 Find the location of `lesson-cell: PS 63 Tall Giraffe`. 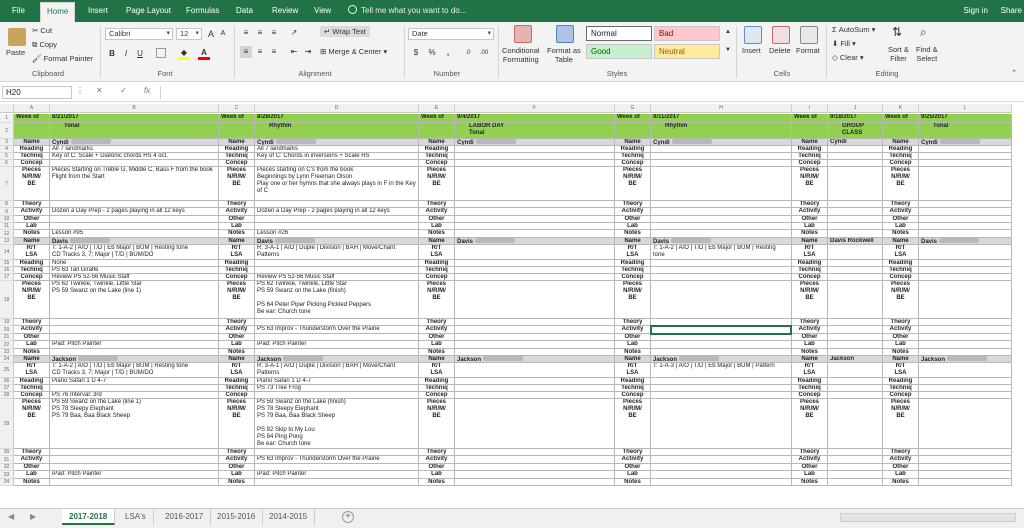

lesson-cell: PS 63 Tall Giraffe is located at coordinates (134, 270).